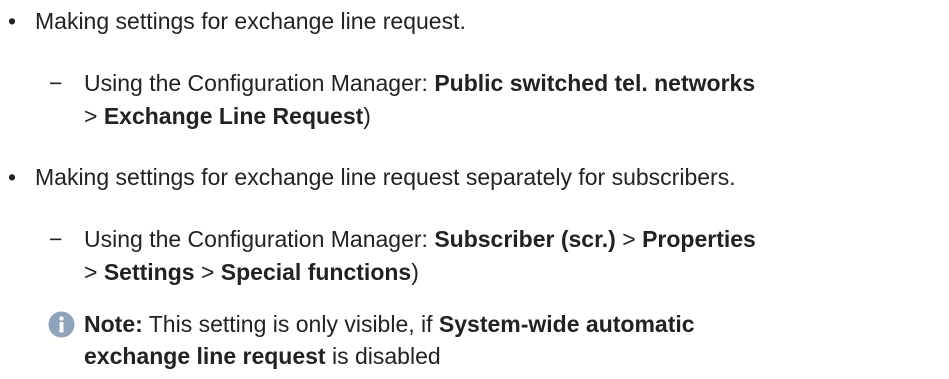 Image resolution: width=949 pixels, height=379 pixels. What do you see at coordinates (205, 356) in the screenshot?
I see `note-setting-name: exchange line request` at bounding box center [205, 356].